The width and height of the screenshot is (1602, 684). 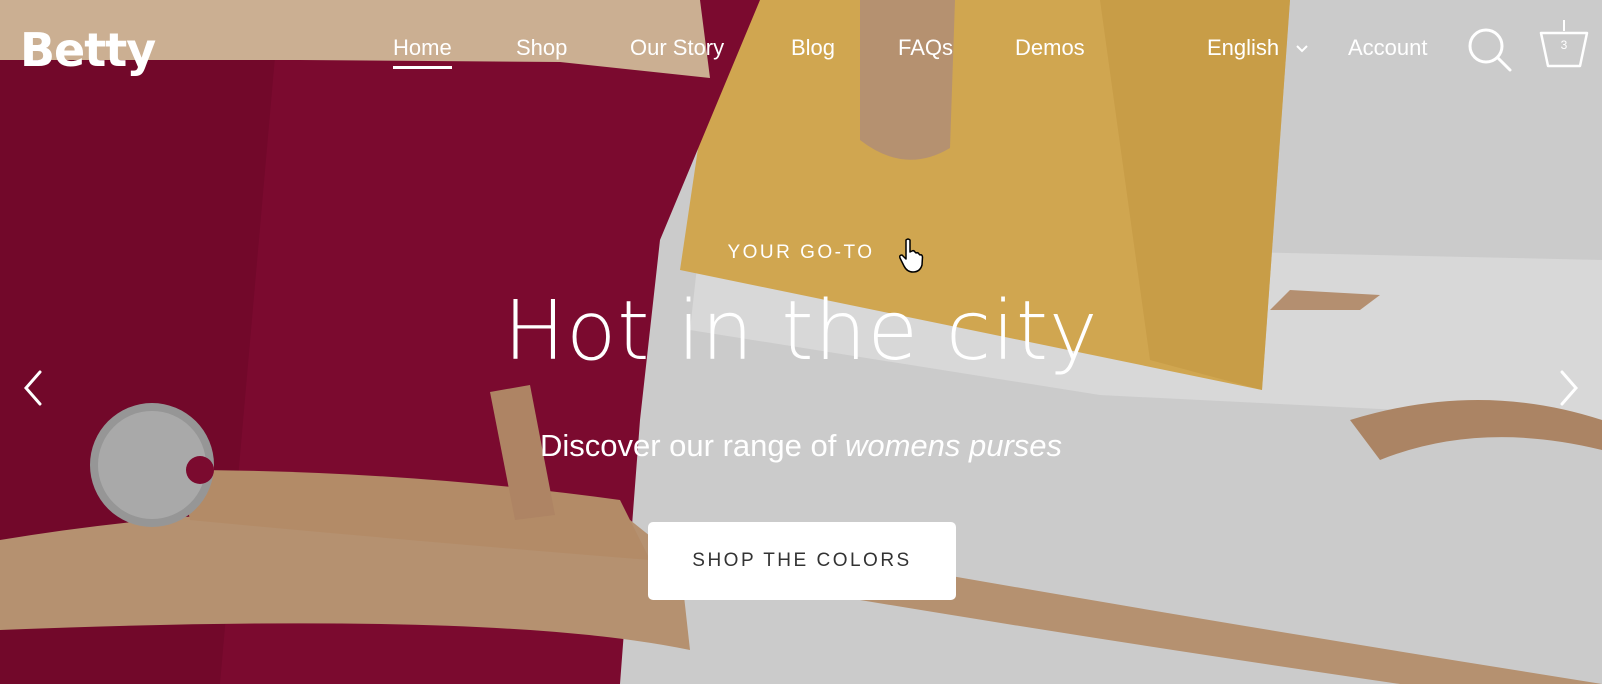 What do you see at coordinates (677, 48) in the screenshot?
I see `nav-item-our-story: Our Story` at bounding box center [677, 48].